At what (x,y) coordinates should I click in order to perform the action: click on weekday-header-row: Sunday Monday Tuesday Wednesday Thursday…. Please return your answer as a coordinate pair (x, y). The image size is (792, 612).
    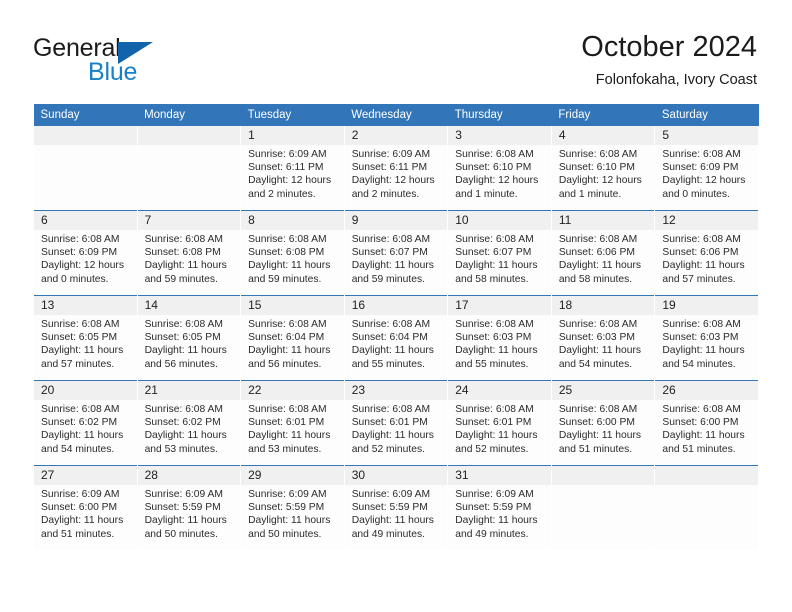
    Looking at the image, I should click on (396, 115).